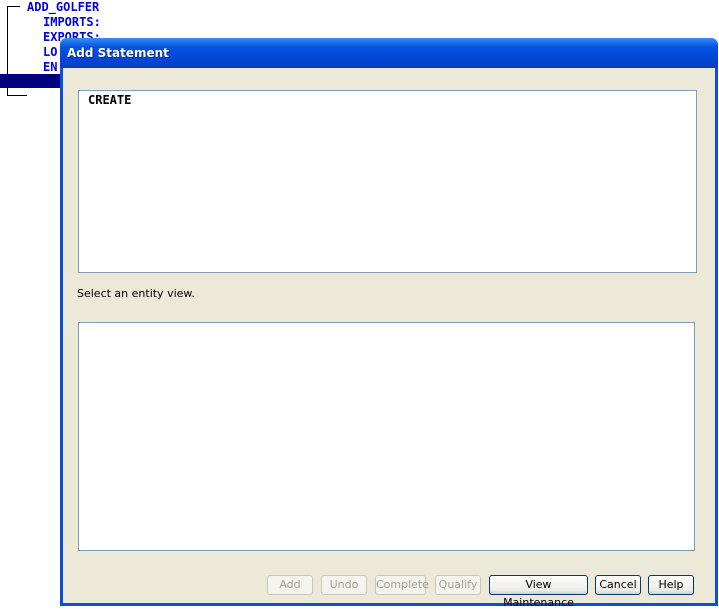 This screenshot has width=719, height=612. What do you see at coordinates (63, 7) in the screenshot?
I see `tree-item-add-golfer: ADD_GOLFER` at bounding box center [63, 7].